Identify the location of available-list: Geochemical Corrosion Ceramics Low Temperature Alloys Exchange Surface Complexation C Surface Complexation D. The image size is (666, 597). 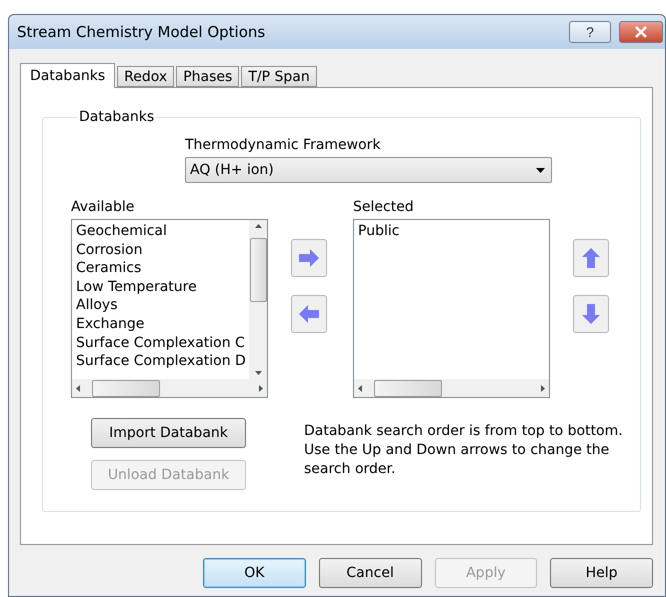
(169, 308).